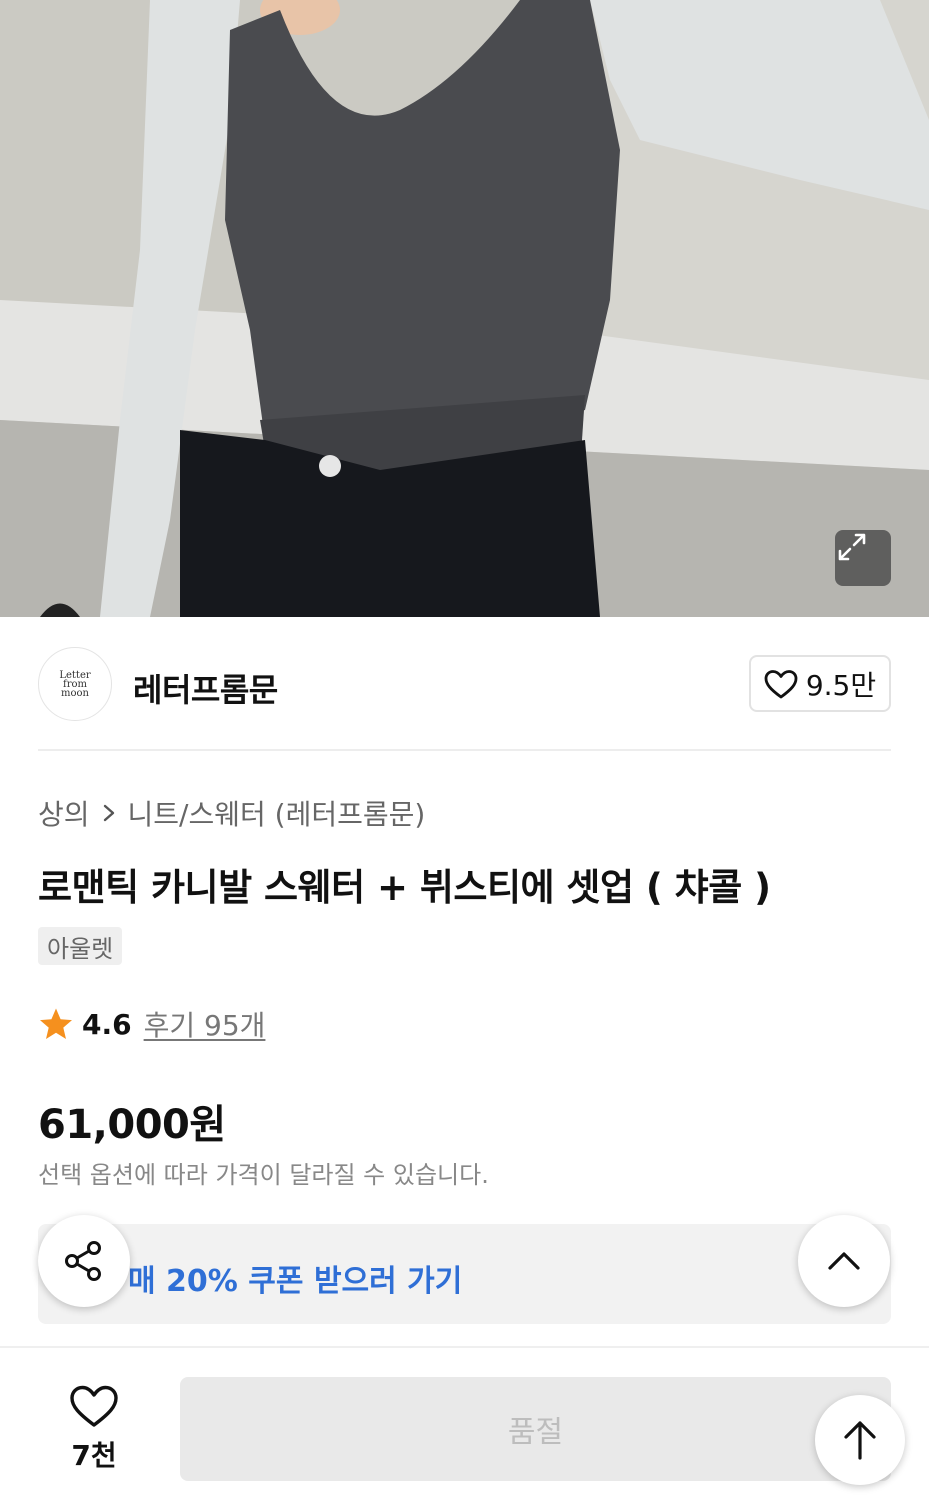 This screenshot has height=1500, width=929. What do you see at coordinates (277, 813) in the screenshot?
I see `breadcrumb-current: 니트/스웨터 (레터프롬문)` at bounding box center [277, 813].